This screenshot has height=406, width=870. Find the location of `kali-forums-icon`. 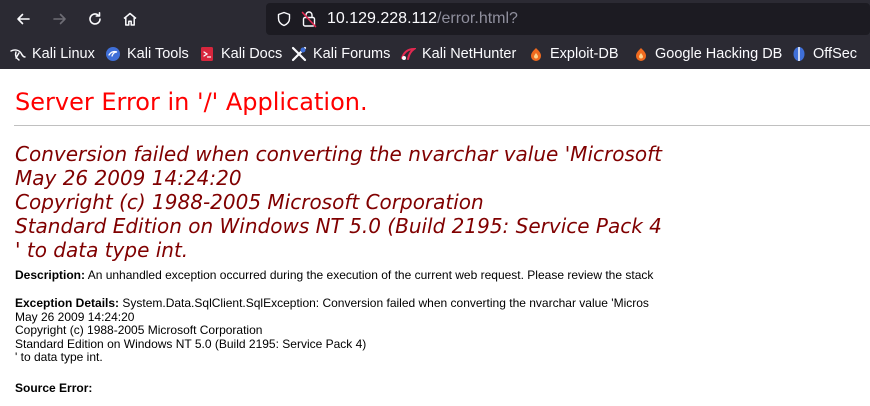

kali-forums-icon is located at coordinates (299, 53).